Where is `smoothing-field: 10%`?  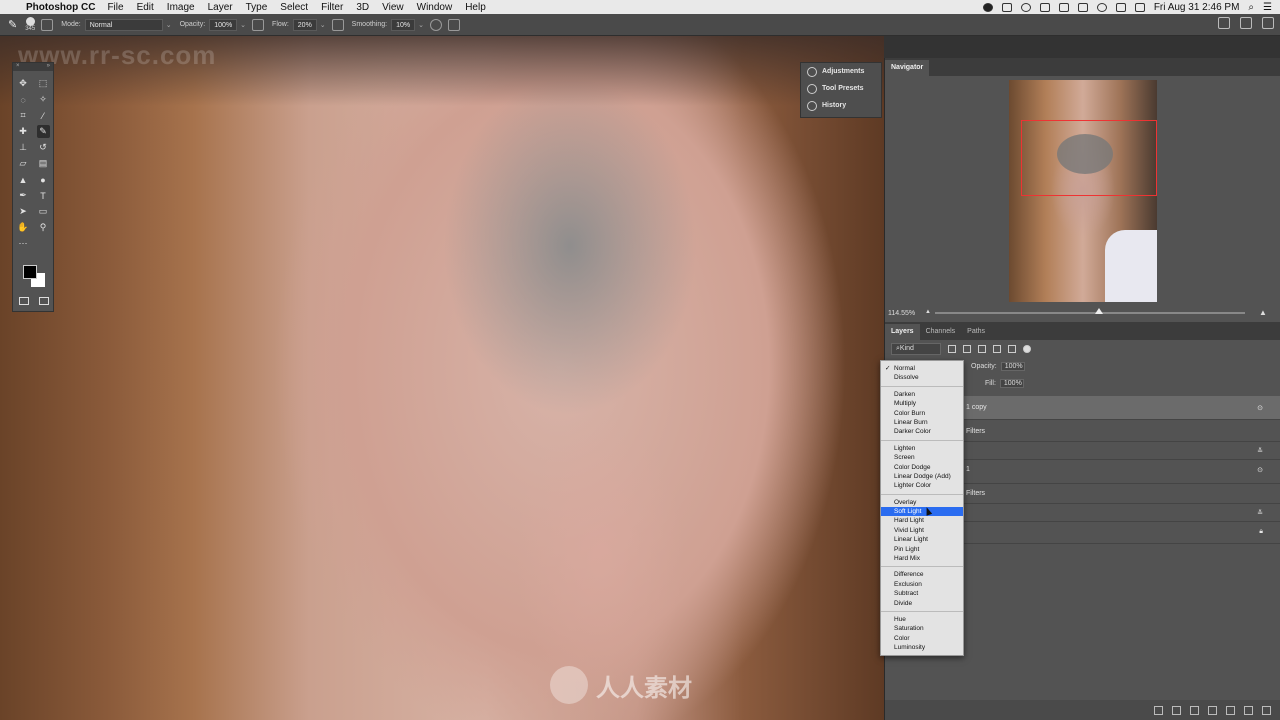 smoothing-field: 10% is located at coordinates (403, 24).